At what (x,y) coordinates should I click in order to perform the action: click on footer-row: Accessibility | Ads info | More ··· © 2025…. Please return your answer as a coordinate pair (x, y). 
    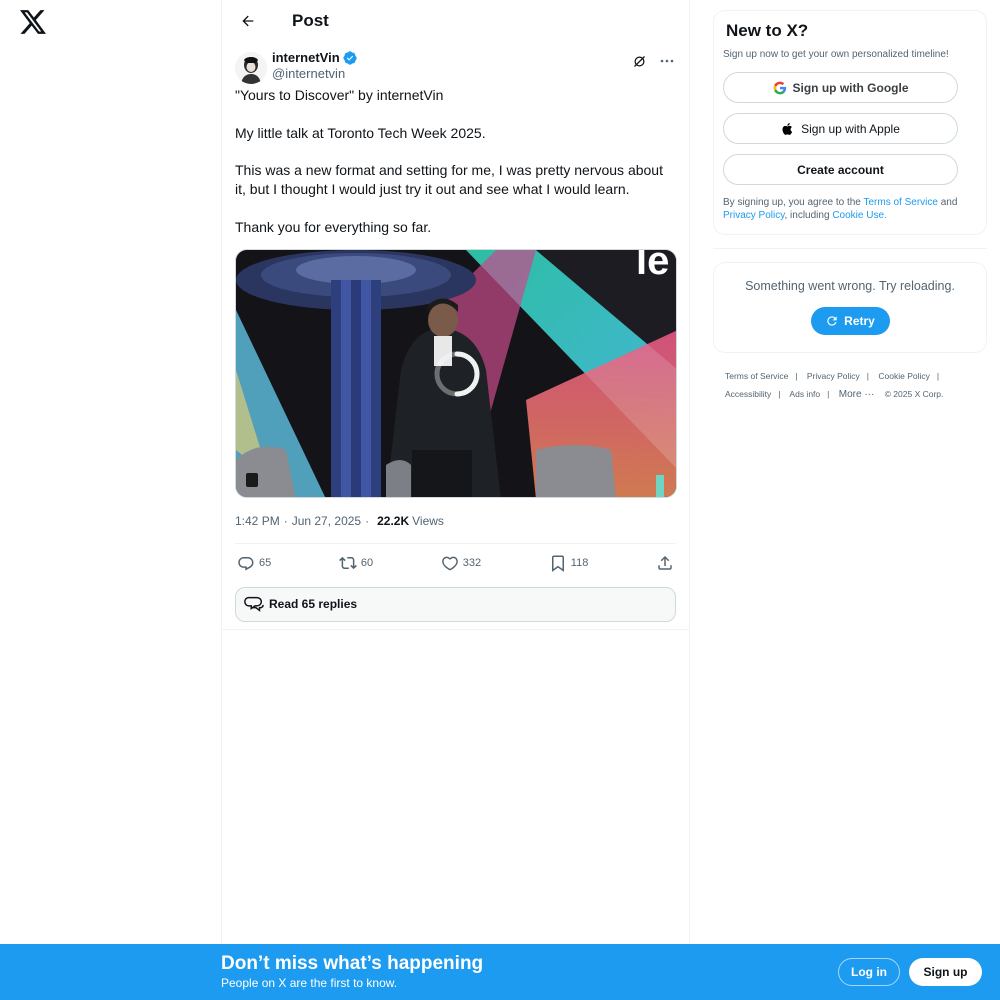
    Looking at the image, I should click on (856, 394).